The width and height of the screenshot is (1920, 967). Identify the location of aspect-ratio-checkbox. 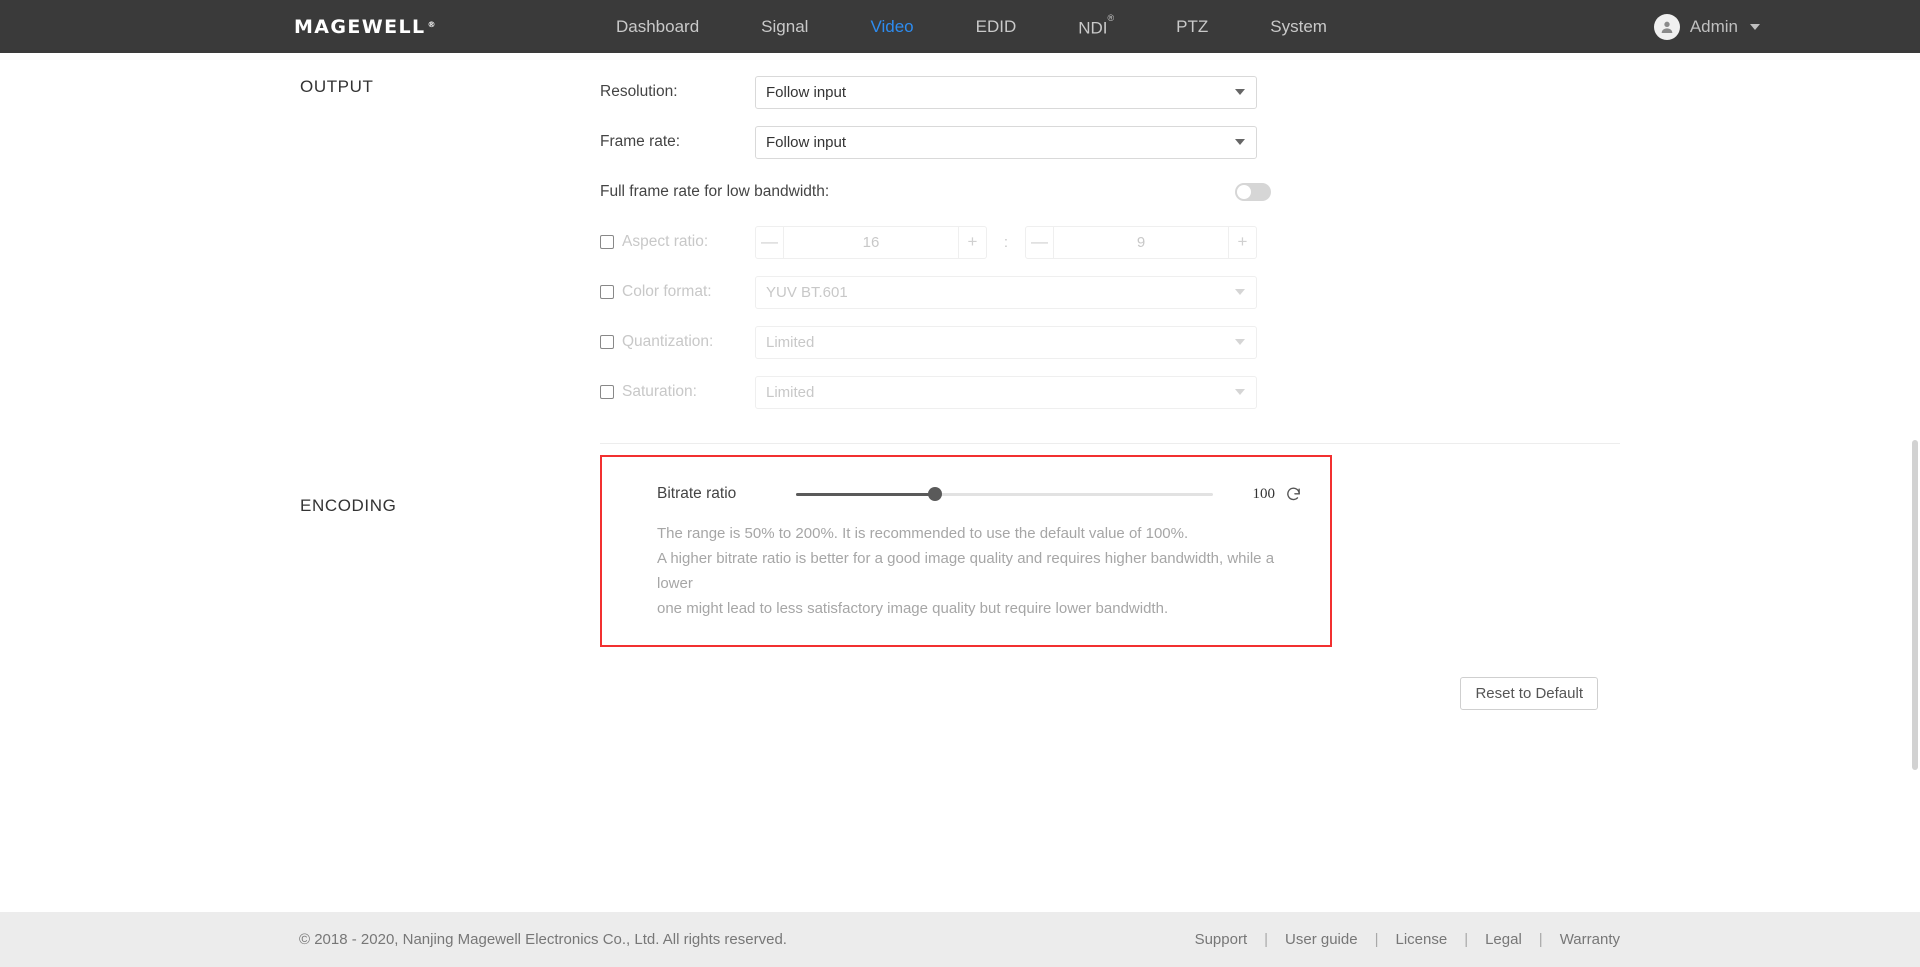
(607, 242).